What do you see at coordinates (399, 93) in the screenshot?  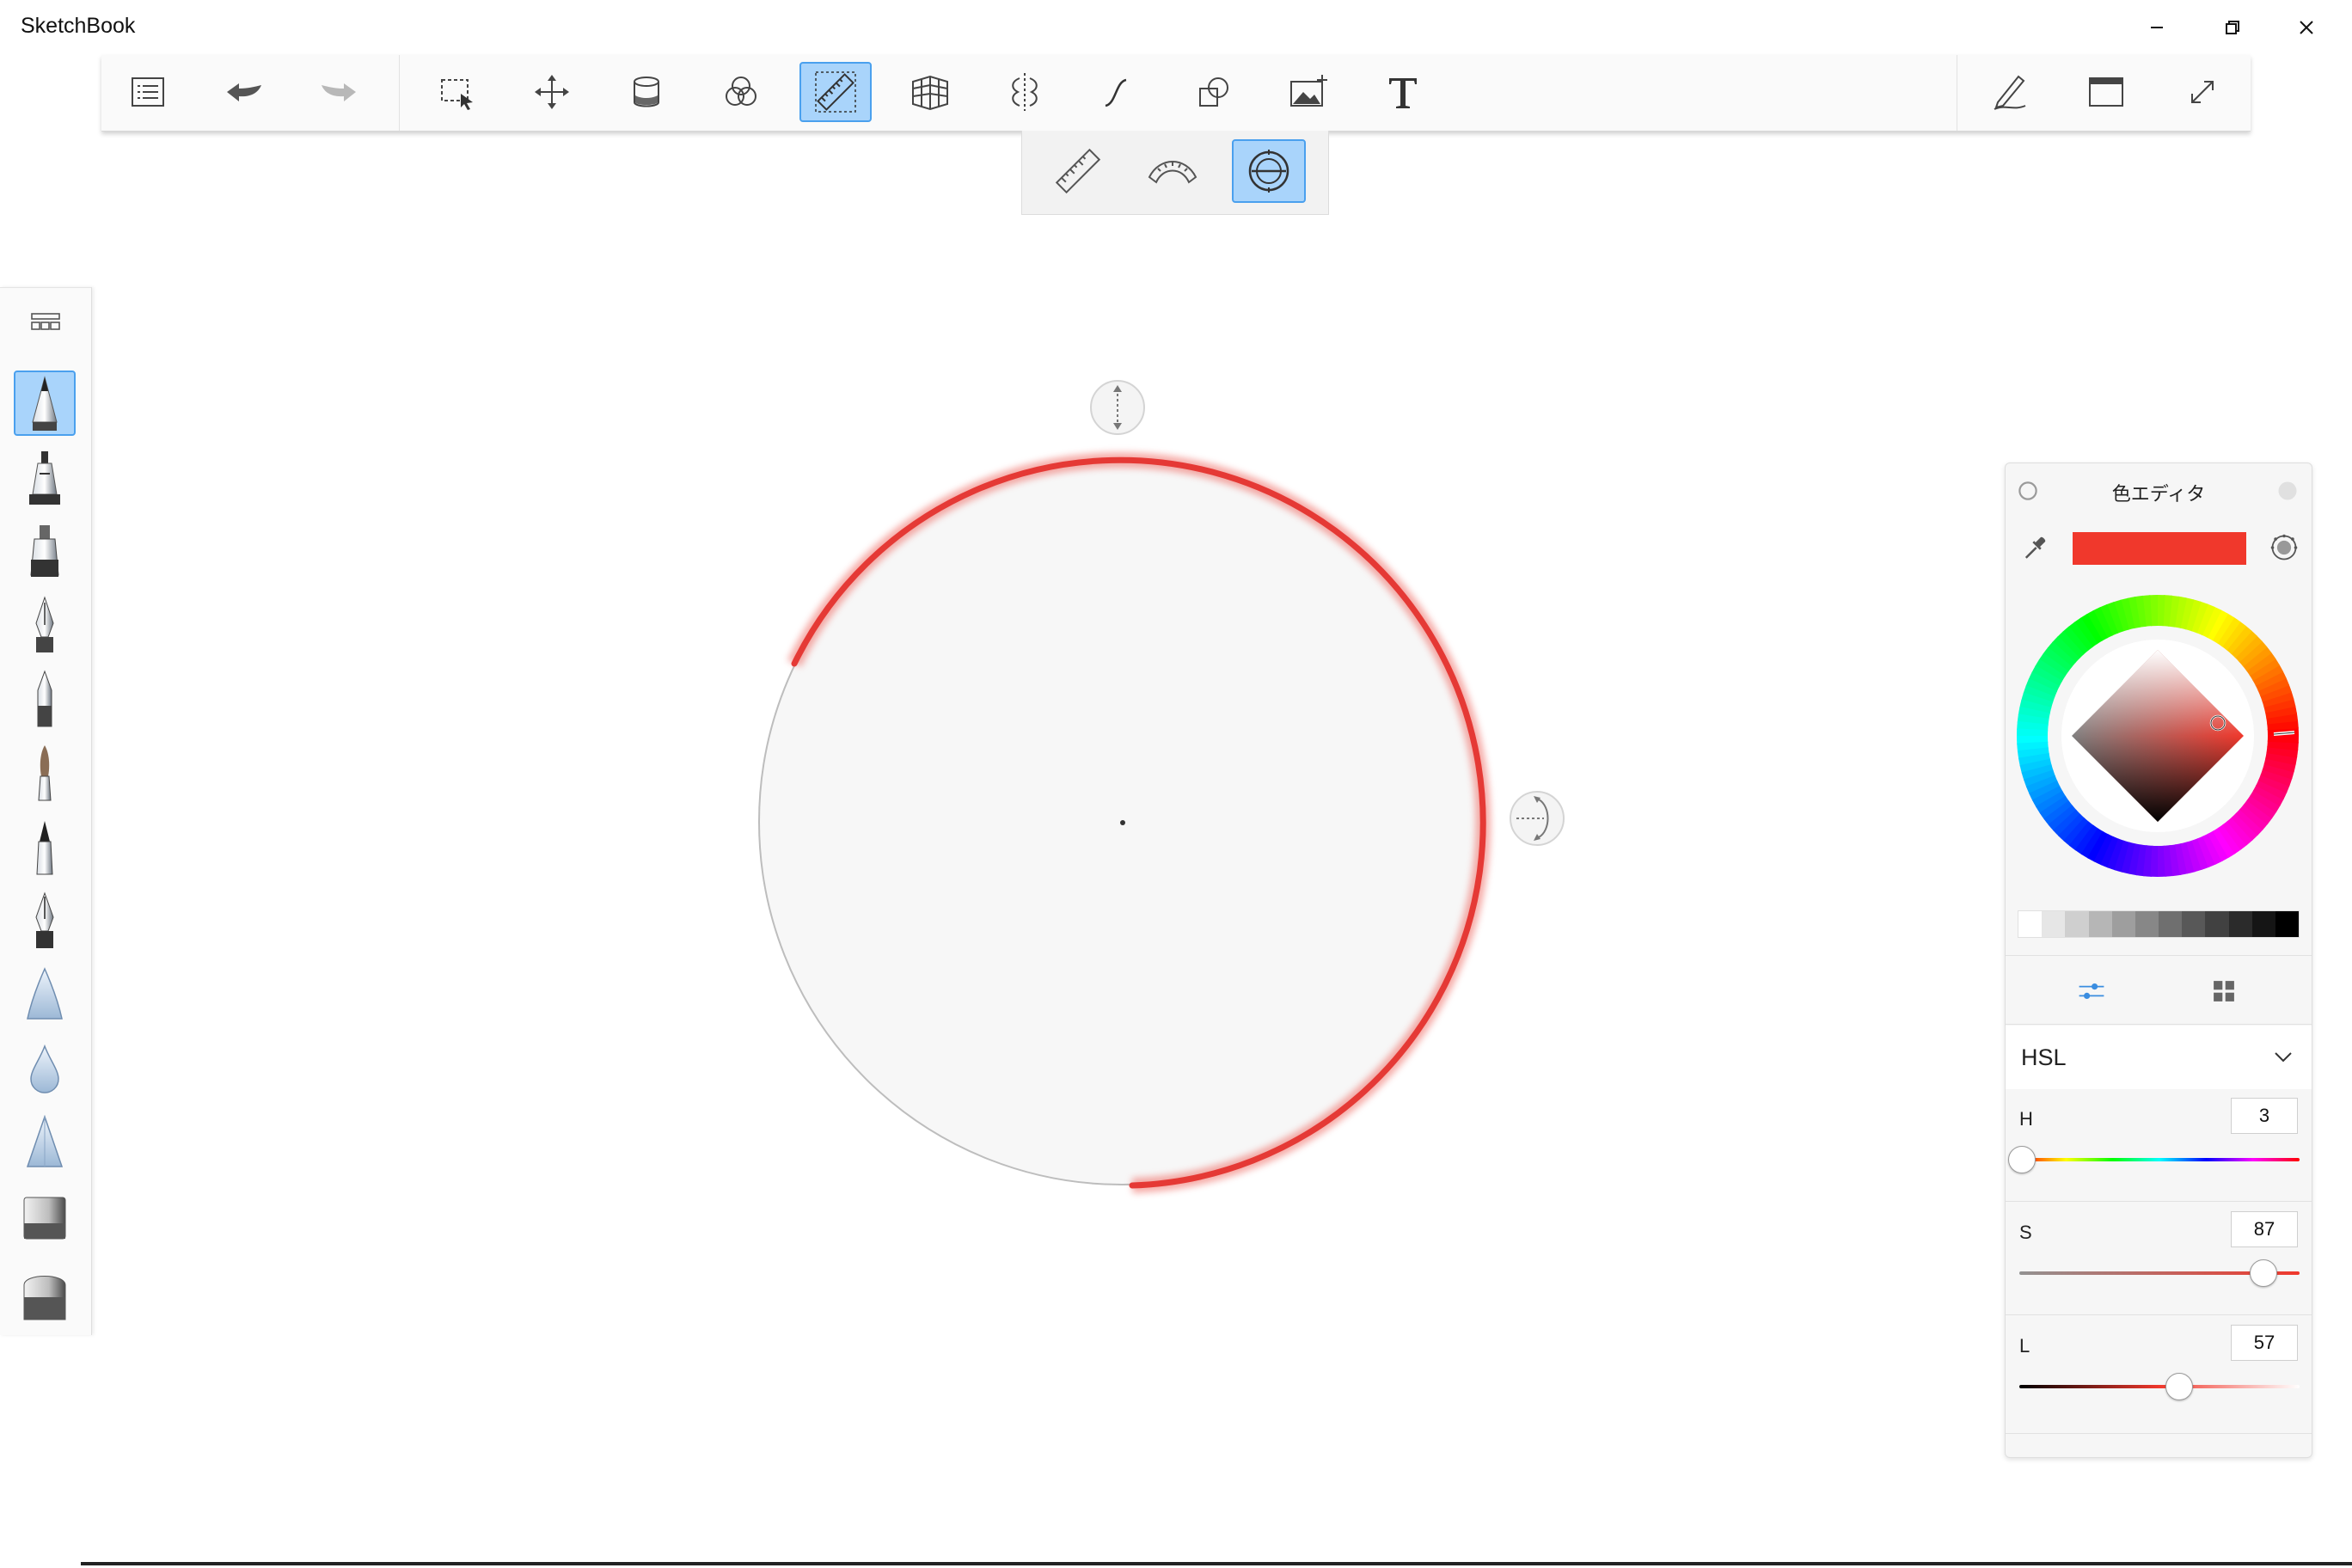 I see `toolbar-separator` at bounding box center [399, 93].